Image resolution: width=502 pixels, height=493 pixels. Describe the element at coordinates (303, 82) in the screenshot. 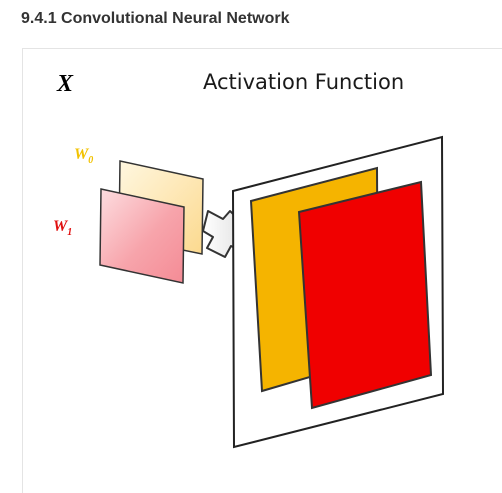

I see `slide-title: Activation Function` at that location.